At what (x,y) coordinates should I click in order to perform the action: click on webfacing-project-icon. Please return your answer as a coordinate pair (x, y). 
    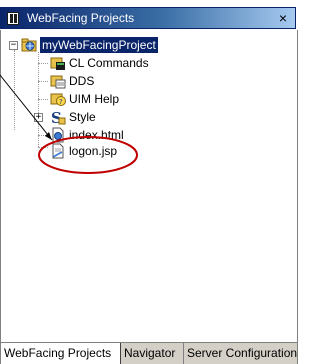
    Looking at the image, I should click on (29, 45).